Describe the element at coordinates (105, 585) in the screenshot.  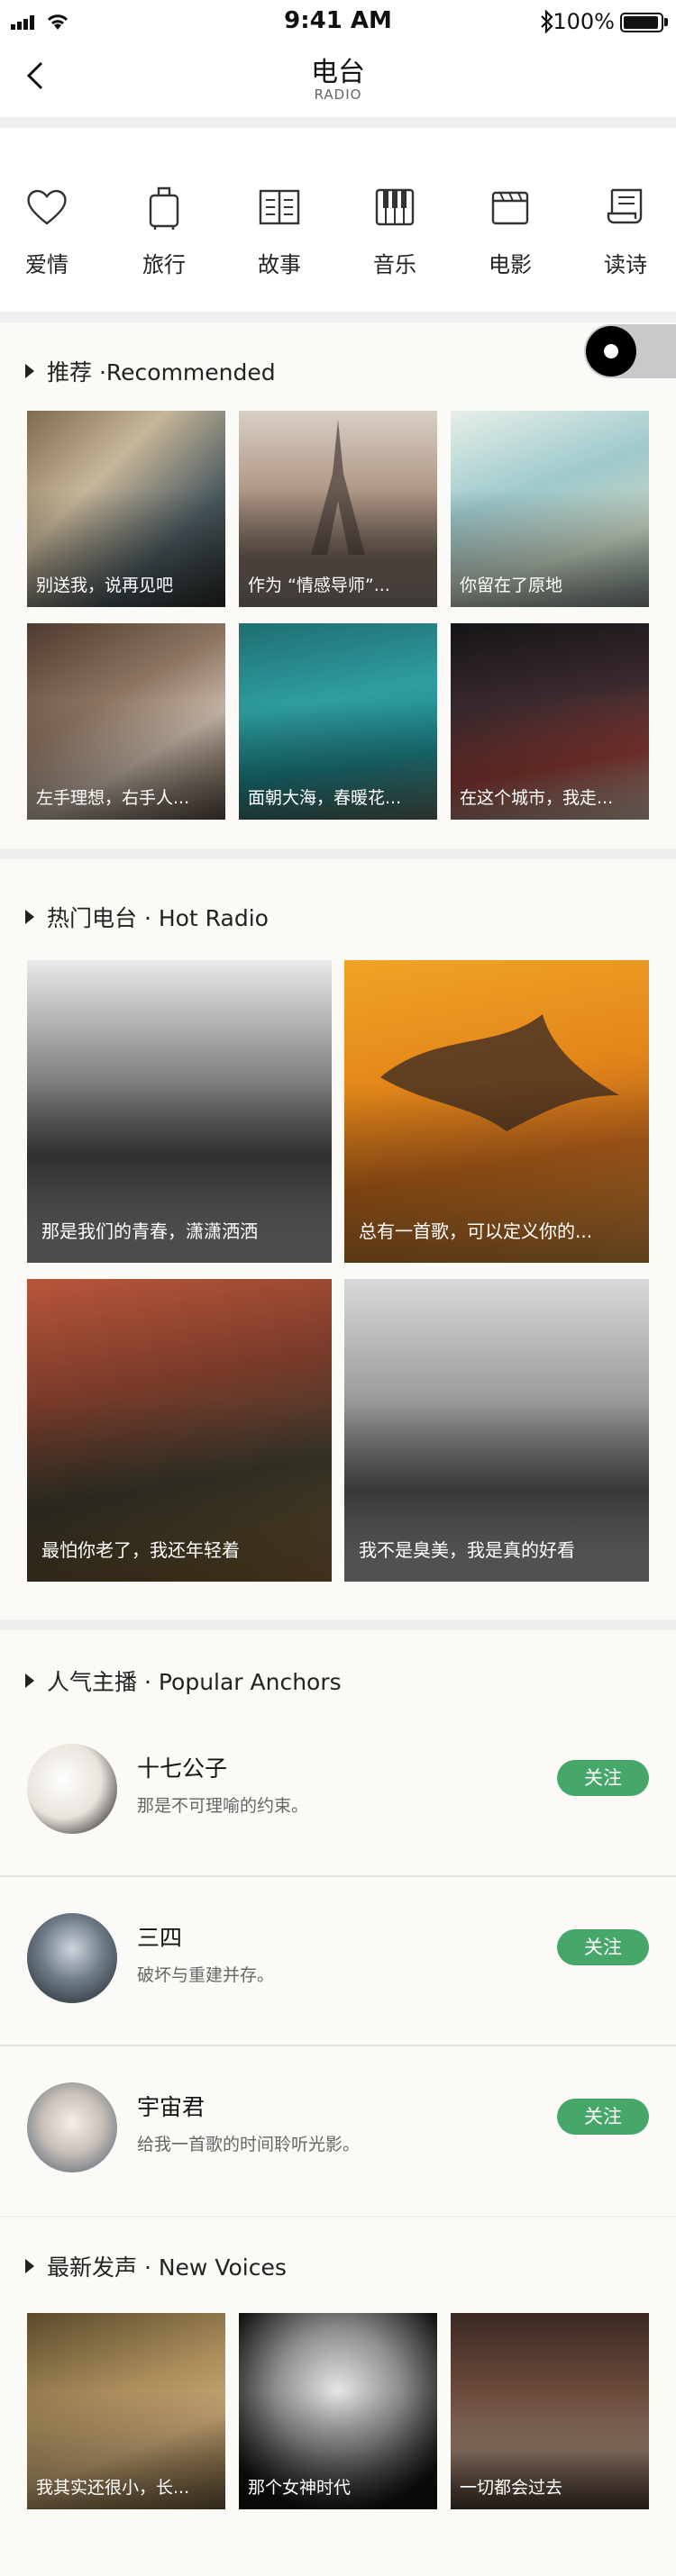
I see `tile-caption: 别送我，说再见吧` at that location.